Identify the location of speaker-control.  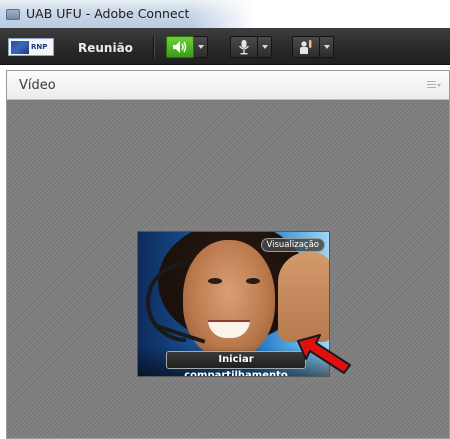
(187, 47).